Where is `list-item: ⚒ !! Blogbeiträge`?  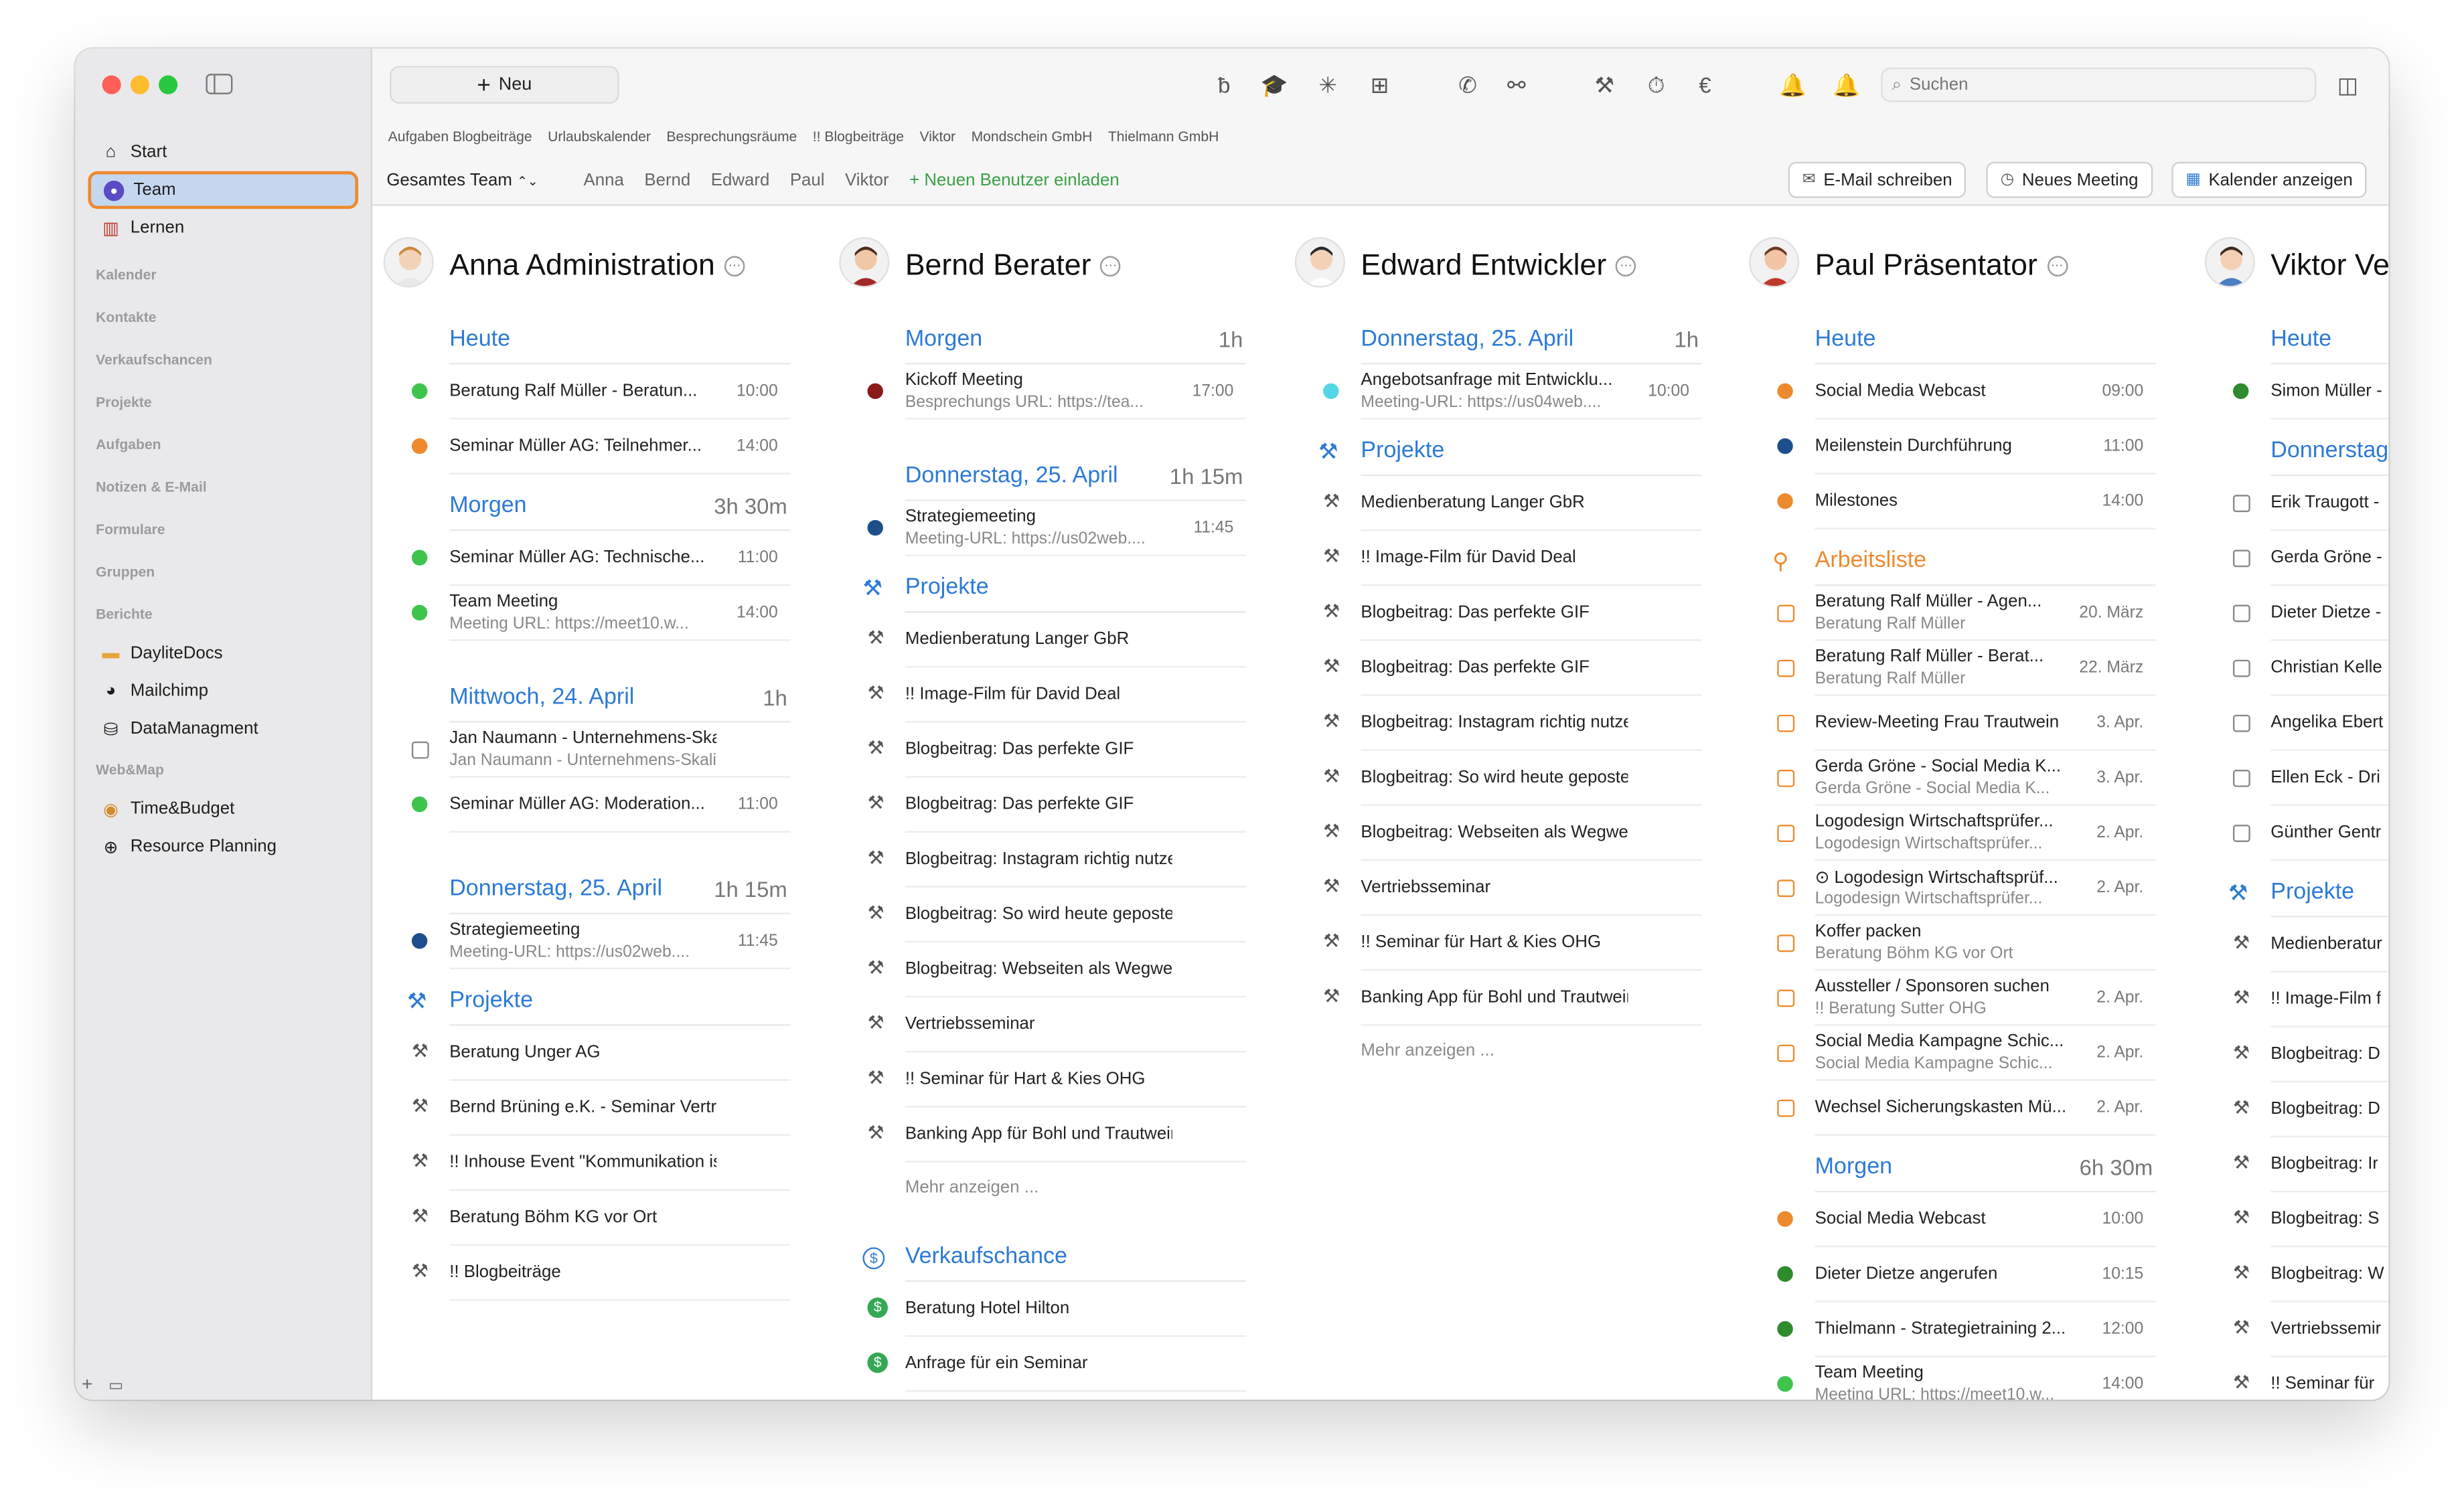 list-item: ⚒ !! Blogbeiträge is located at coordinates (601, 1273).